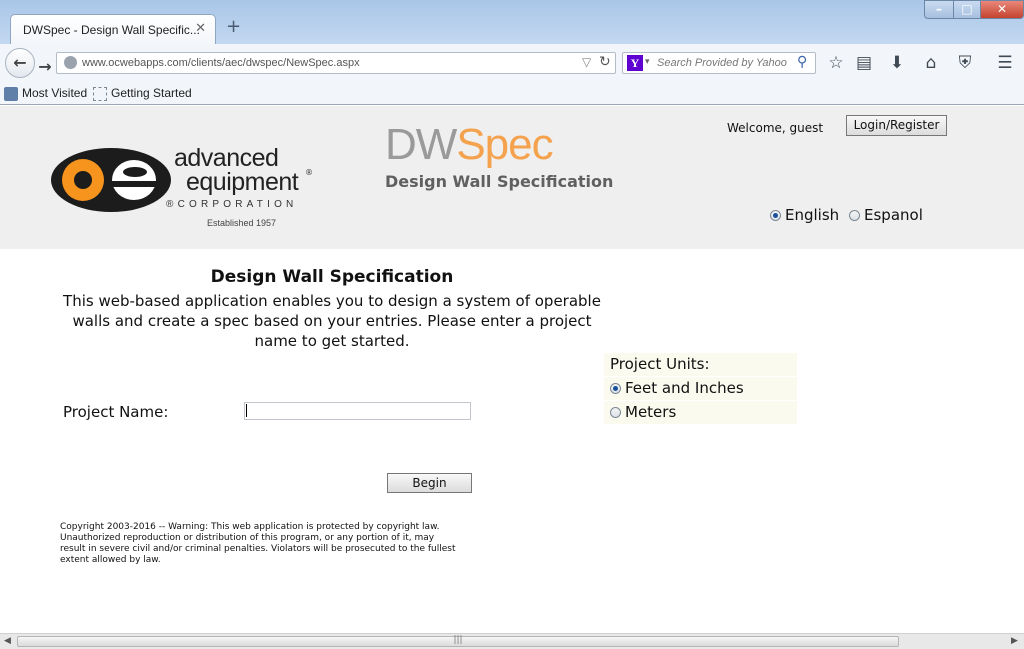 This screenshot has height=649, width=1024. Describe the element at coordinates (700, 364) in the screenshot. I see `units-label: Project Units:` at that location.